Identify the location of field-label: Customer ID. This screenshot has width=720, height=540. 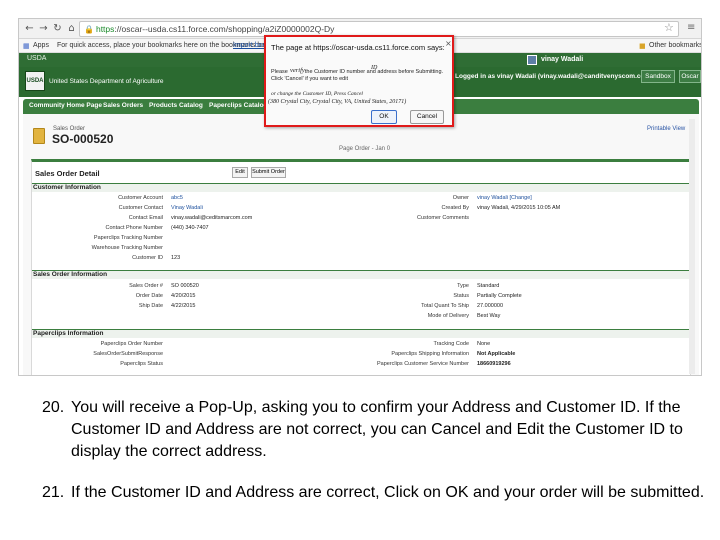
(147, 258).